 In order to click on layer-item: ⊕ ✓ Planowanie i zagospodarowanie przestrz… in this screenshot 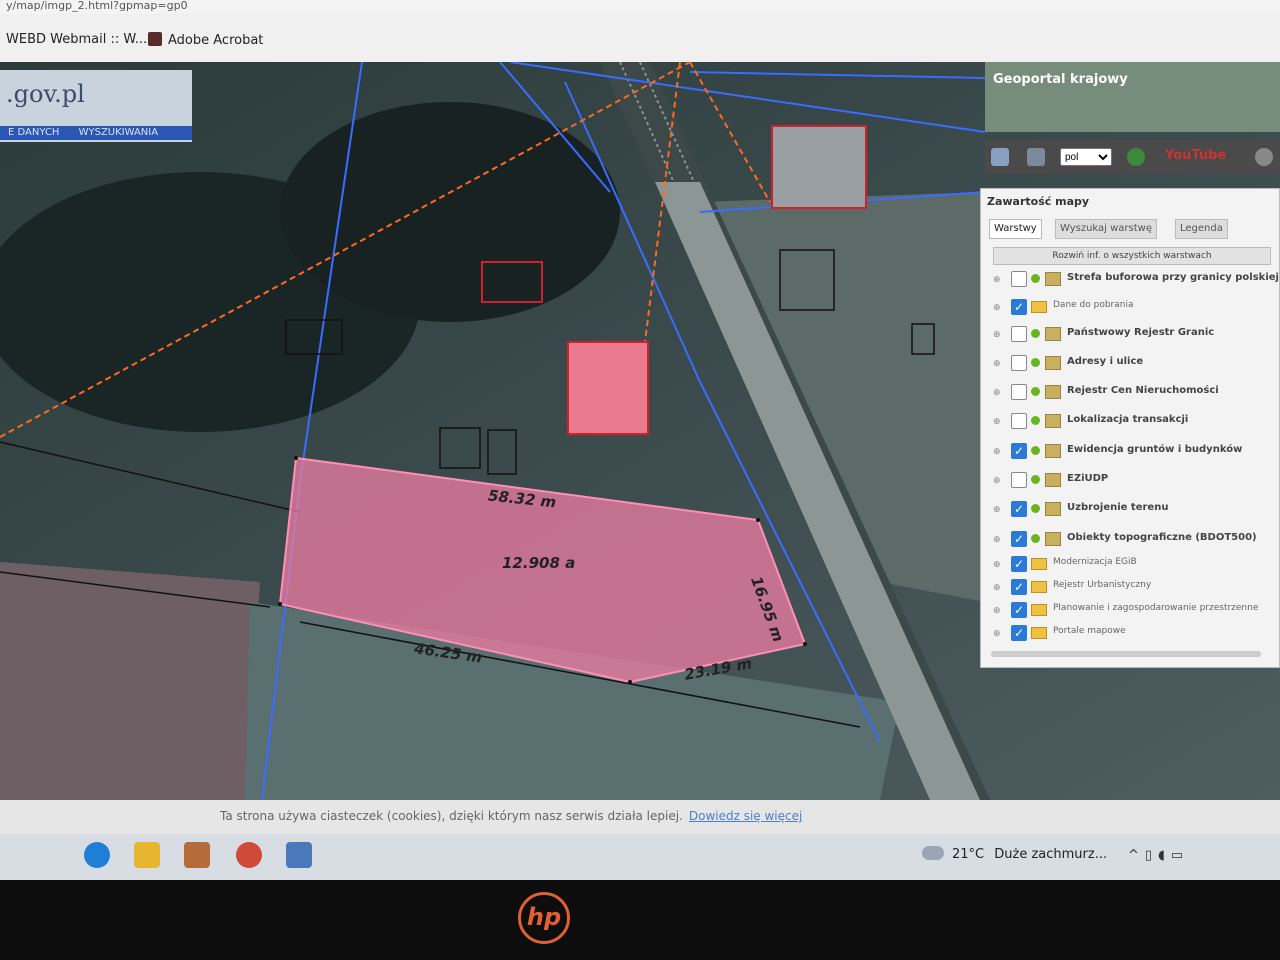, I will do `click(1135, 611)`.